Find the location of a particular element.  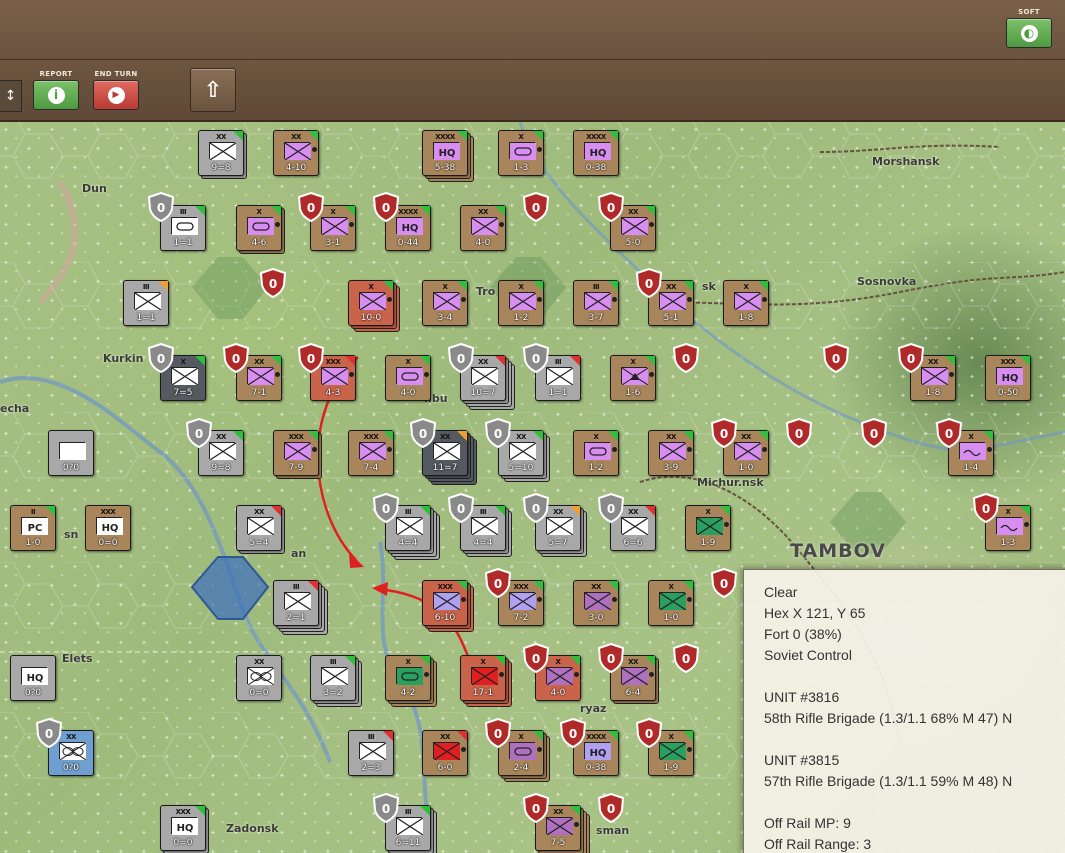

unit-counter: HQ 0?0 is located at coordinates (36, 681).